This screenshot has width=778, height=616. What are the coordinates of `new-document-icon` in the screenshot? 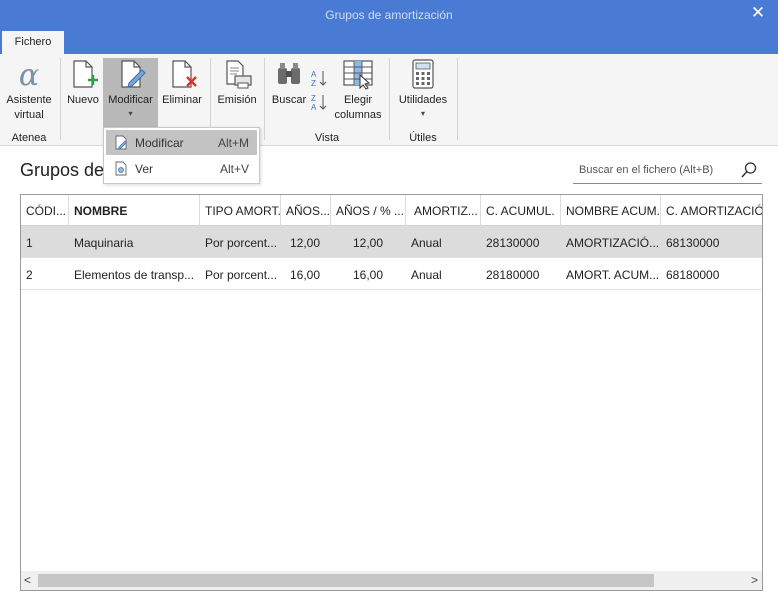 It's located at (85, 74).